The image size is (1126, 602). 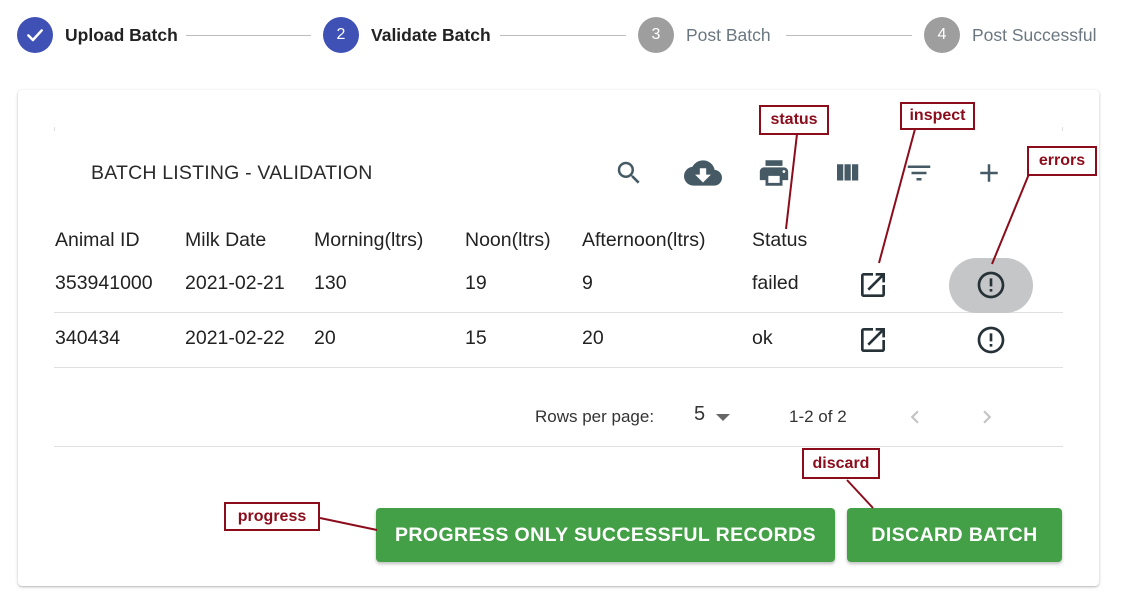 I want to click on cell-afternoon: 9, so click(x=587, y=283).